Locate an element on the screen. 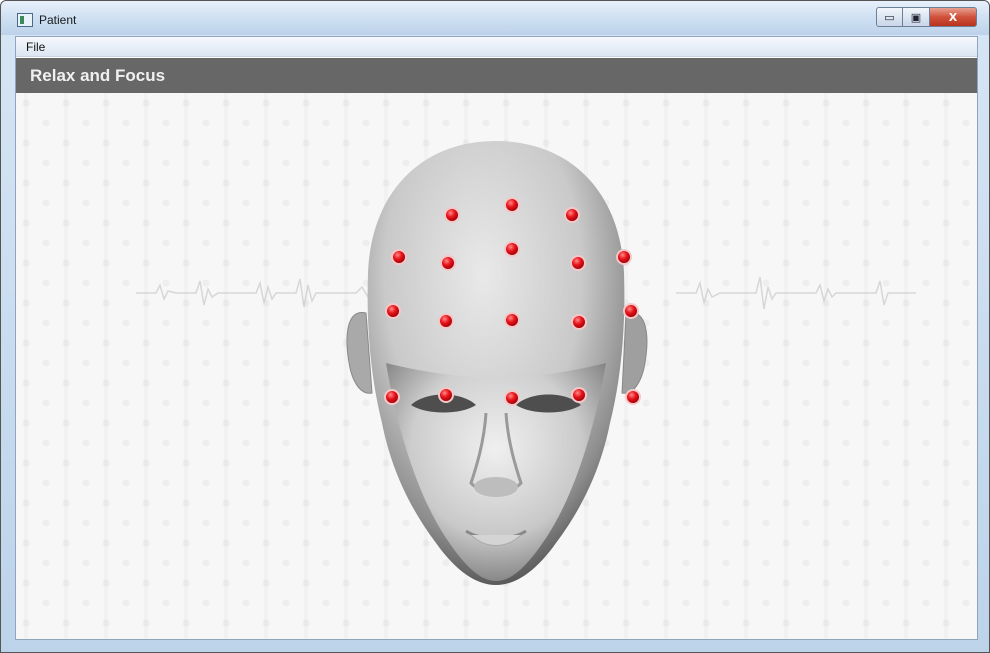 The width and height of the screenshot is (990, 653). close-icon: X is located at coordinates (953, 17).